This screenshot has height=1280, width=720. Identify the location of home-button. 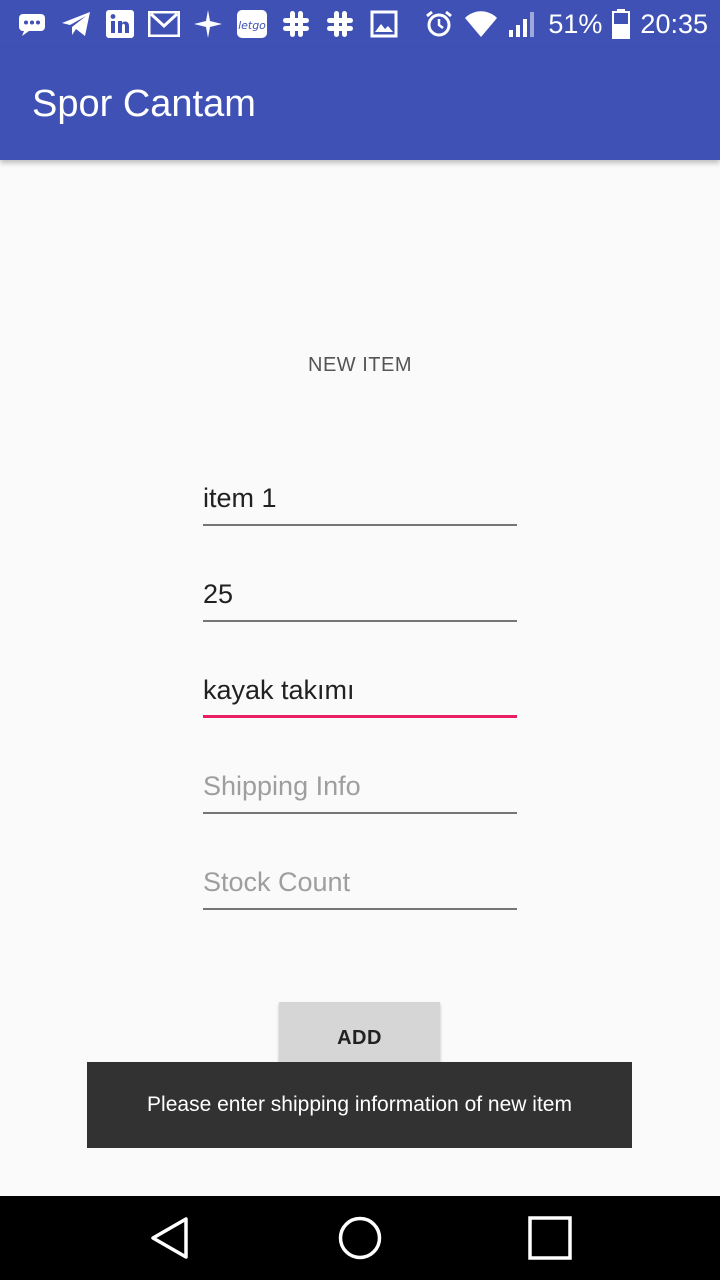
(360, 1238).